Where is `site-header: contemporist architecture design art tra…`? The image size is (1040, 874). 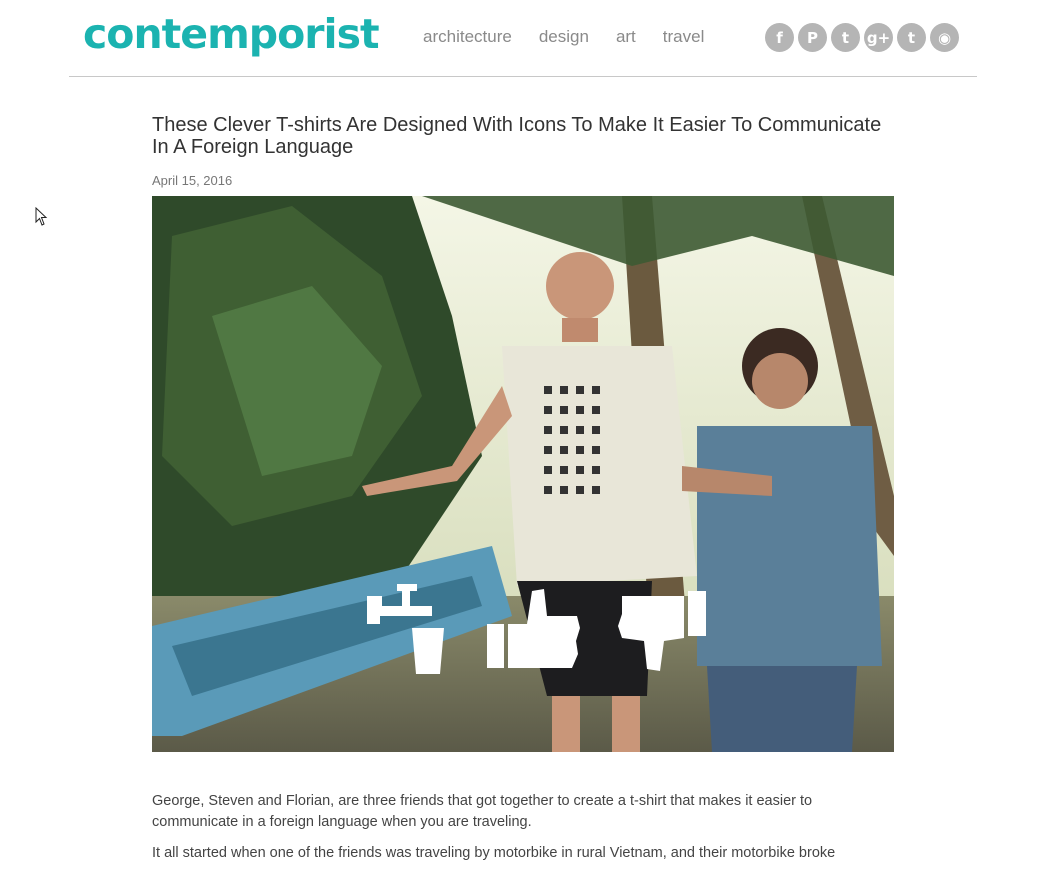 site-header: contemporist architecture design art tra… is located at coordinates (523, 38).